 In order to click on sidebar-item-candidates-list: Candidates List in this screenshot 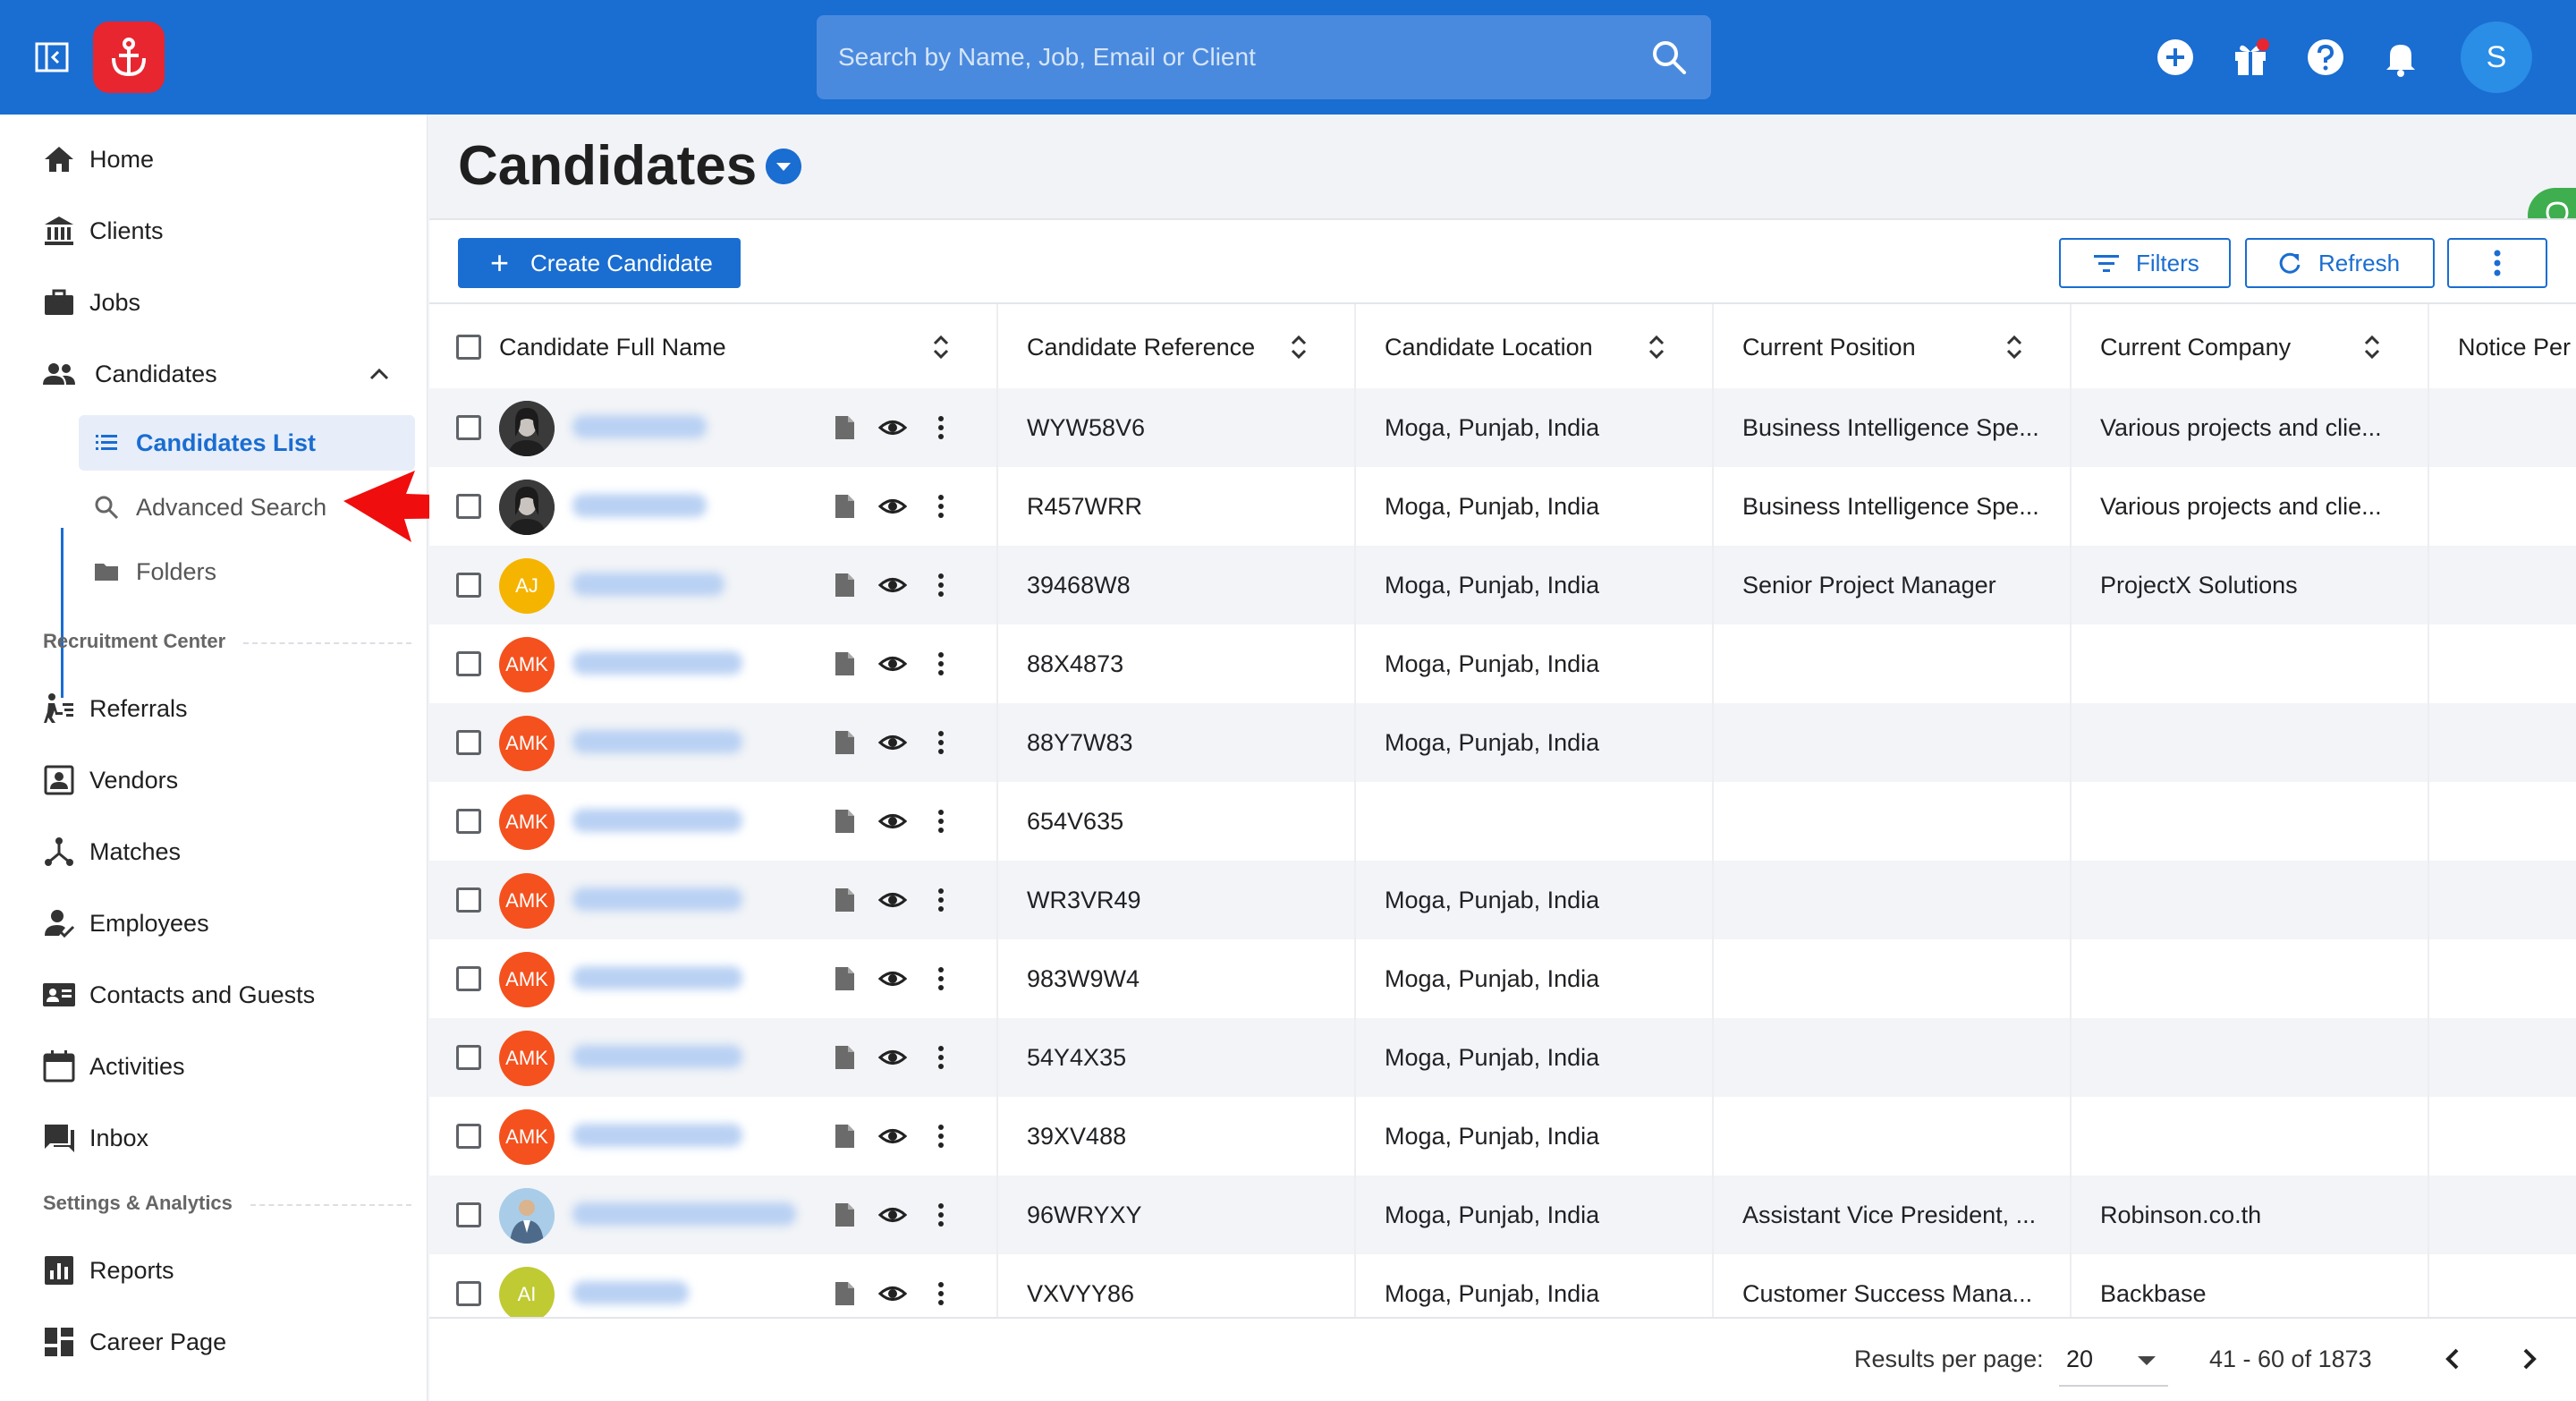, I will do `click(247, 443)`.